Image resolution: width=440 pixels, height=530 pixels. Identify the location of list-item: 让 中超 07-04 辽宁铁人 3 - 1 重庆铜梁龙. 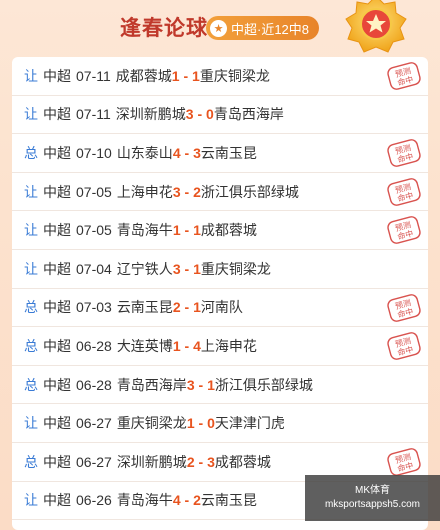
(220, 269).